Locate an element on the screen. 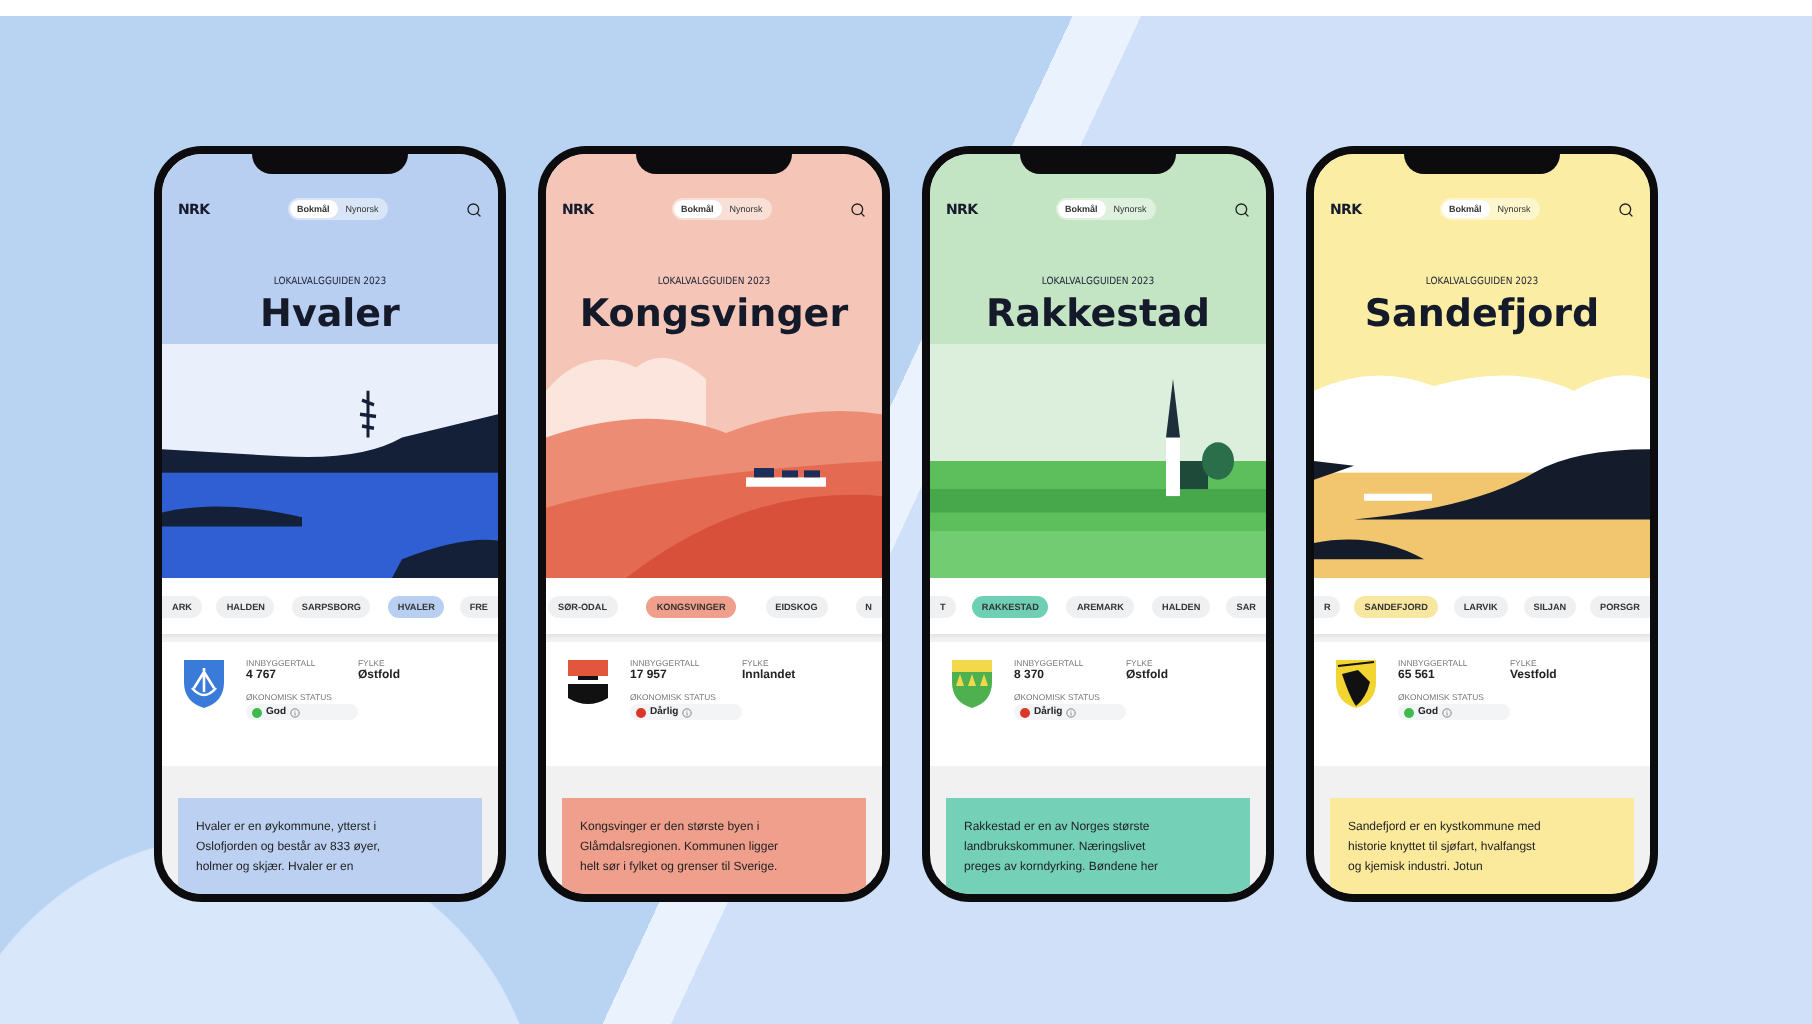 This screenshot has width=1812, height=1024. municipality-title: Hvaler is located at coordinates (330, 314).